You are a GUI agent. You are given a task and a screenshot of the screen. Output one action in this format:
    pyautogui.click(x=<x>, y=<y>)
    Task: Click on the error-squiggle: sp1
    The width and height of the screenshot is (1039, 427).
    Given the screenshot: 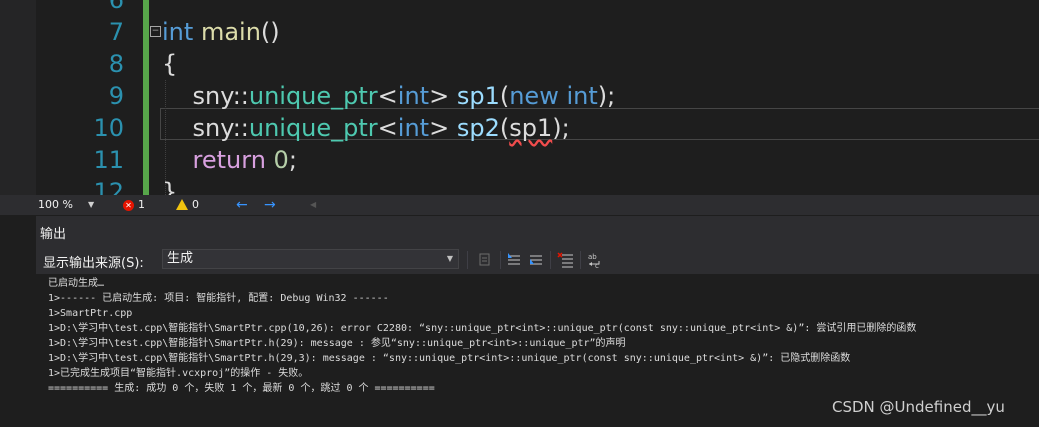 What is the action you would take?
    pyautogui.click(x=530, y=128)
    